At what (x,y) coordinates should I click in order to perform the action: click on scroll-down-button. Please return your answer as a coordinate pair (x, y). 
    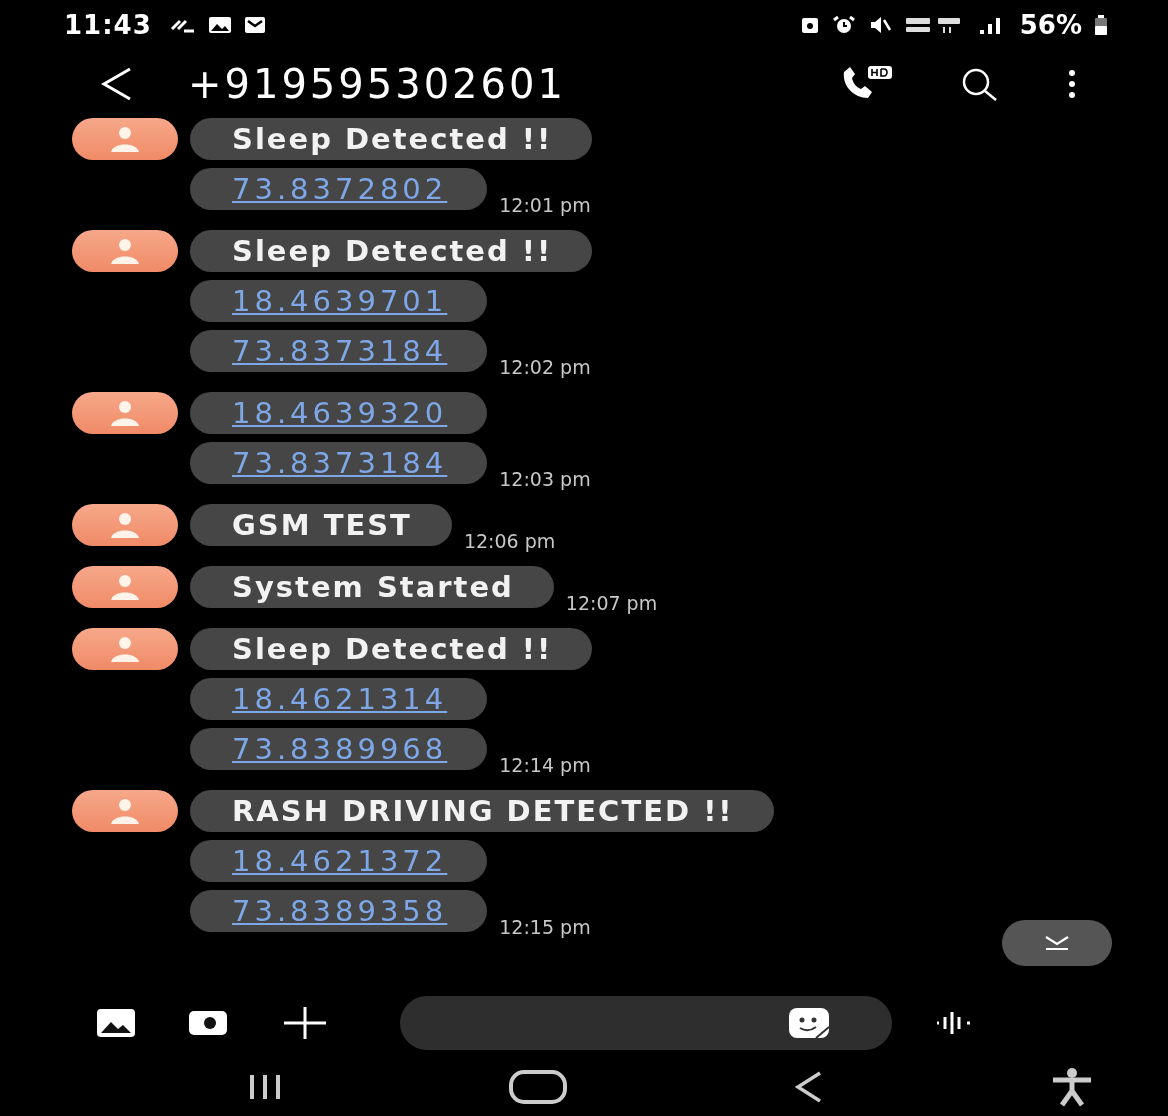
    Looking at the image, I should click on (1057, 943).